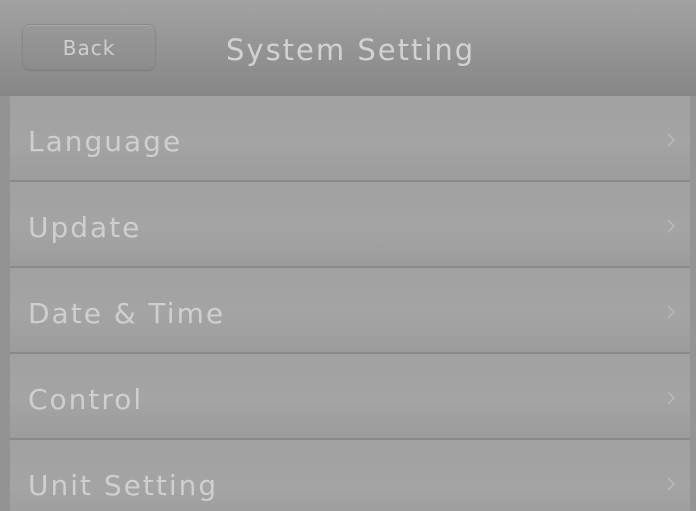  I want to click on menu-item-label: Language, so click(105, 141).